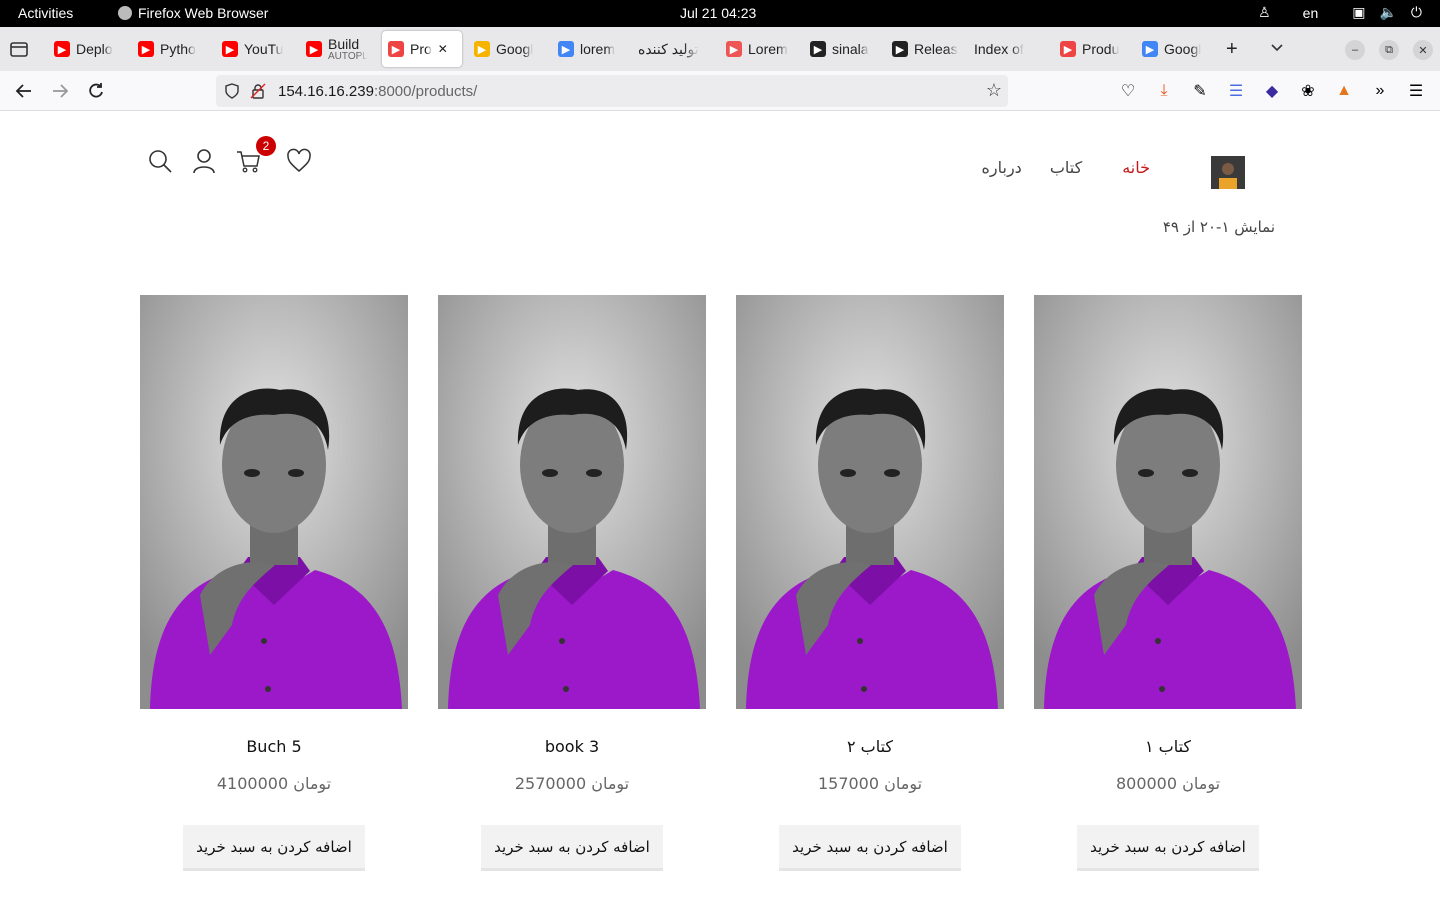 The image size is (1440, 900). I want to click on tab-label: YouTu, so click(264, 49).